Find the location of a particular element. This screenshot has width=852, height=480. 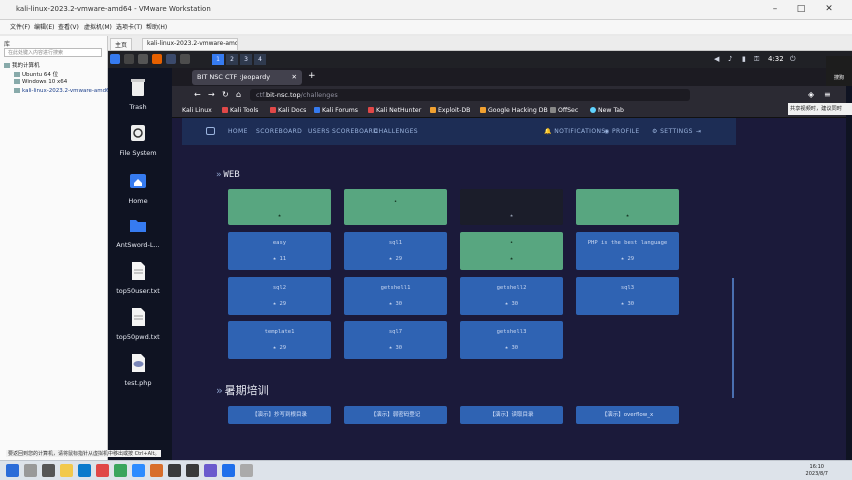

bookmark-kali-forums: Kali Forums is located at coordinates (336, 110).